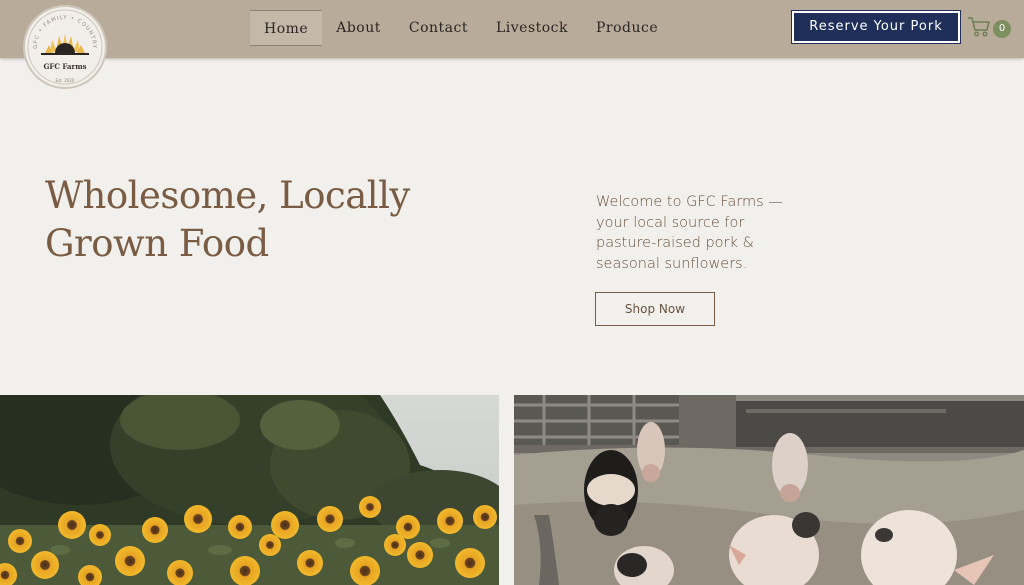 The image size is (1024, 585). I want to click on hero-title-line1: Wholesome, Locally, so click(227, 195).